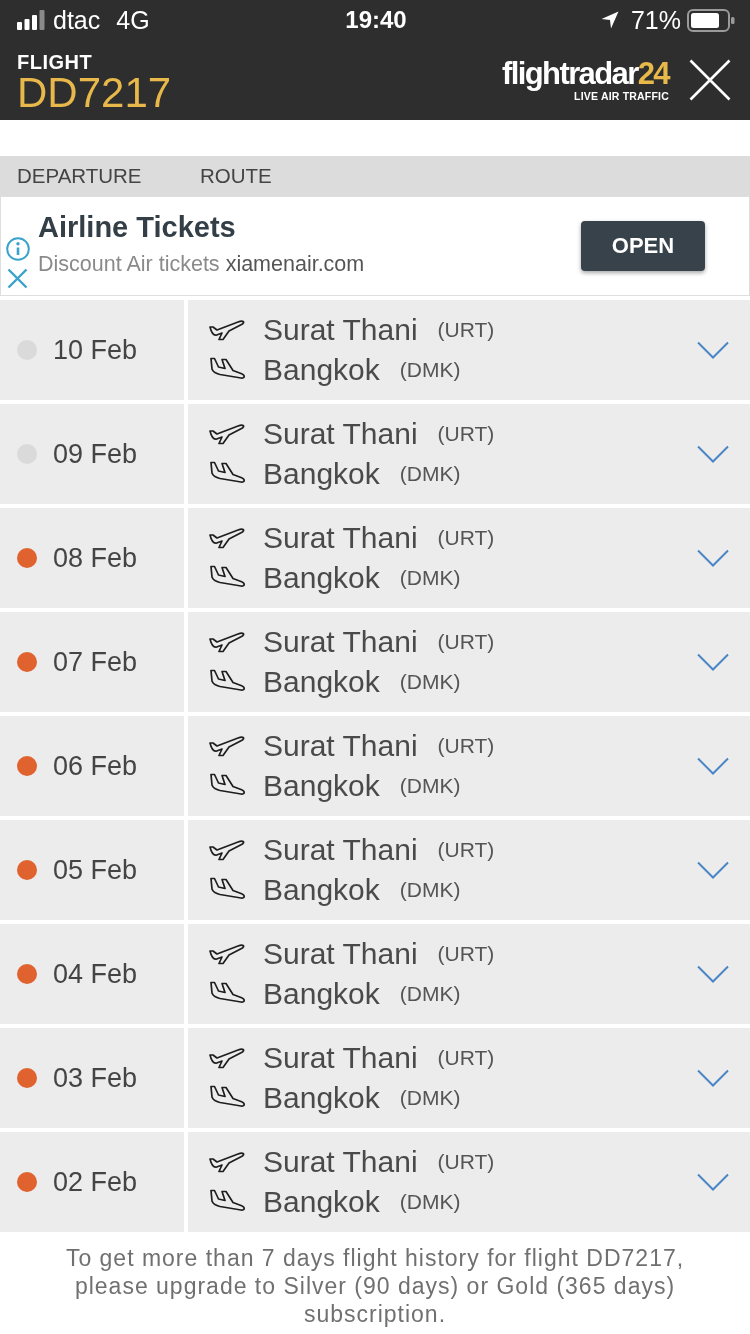 This screenshot has width=750, height=1334. Describe the element at coordinates (137, 227) in the screenshot. I see `ad-title: Airline Tickets` at that location.